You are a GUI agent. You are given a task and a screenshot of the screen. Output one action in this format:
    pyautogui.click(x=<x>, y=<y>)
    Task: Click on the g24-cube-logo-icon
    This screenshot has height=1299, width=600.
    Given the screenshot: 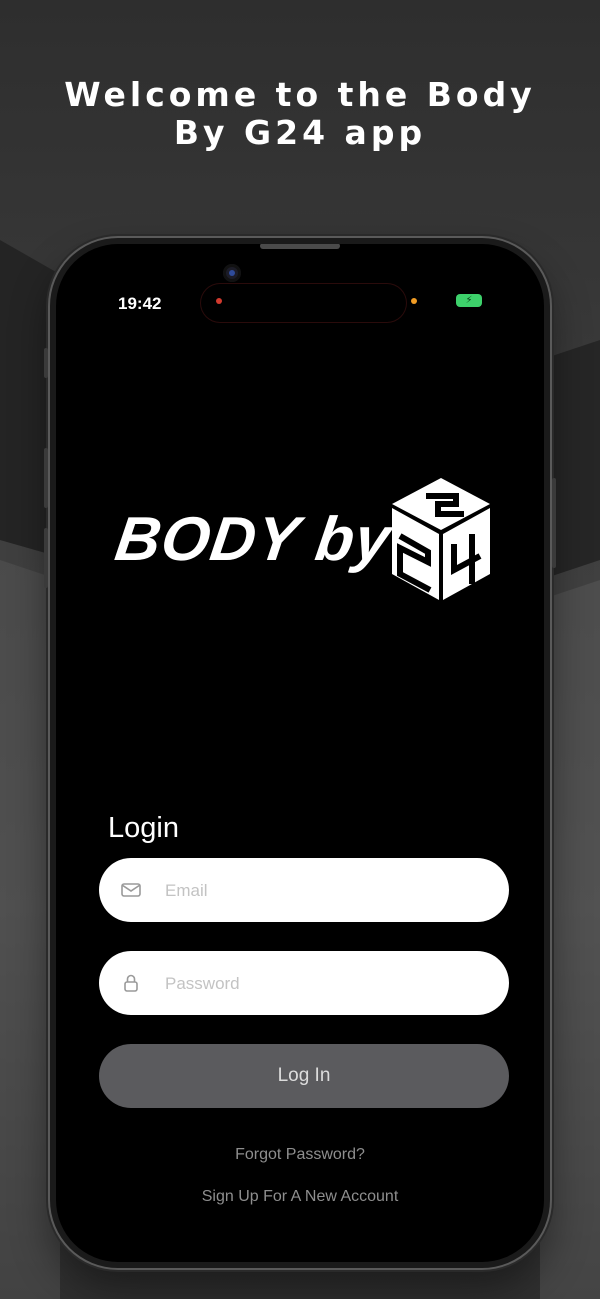 What is the action you would take?
    pyautogui.click(x=441, y=539)
    